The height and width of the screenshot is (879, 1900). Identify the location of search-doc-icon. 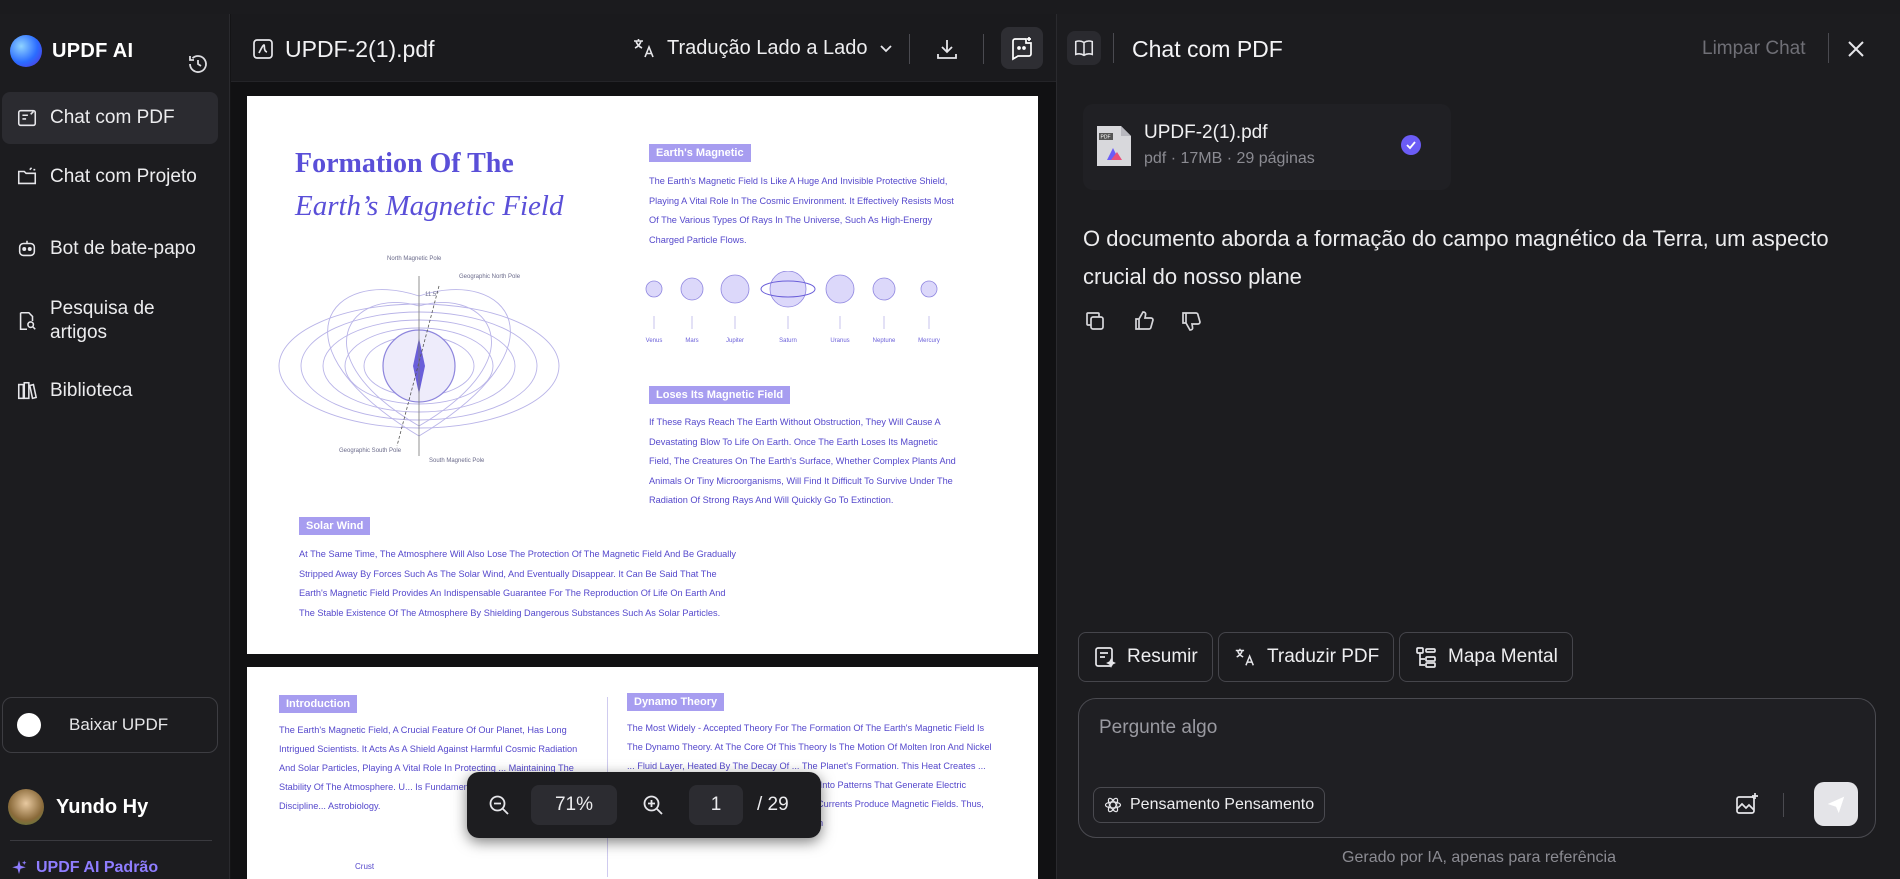
(27, 321).